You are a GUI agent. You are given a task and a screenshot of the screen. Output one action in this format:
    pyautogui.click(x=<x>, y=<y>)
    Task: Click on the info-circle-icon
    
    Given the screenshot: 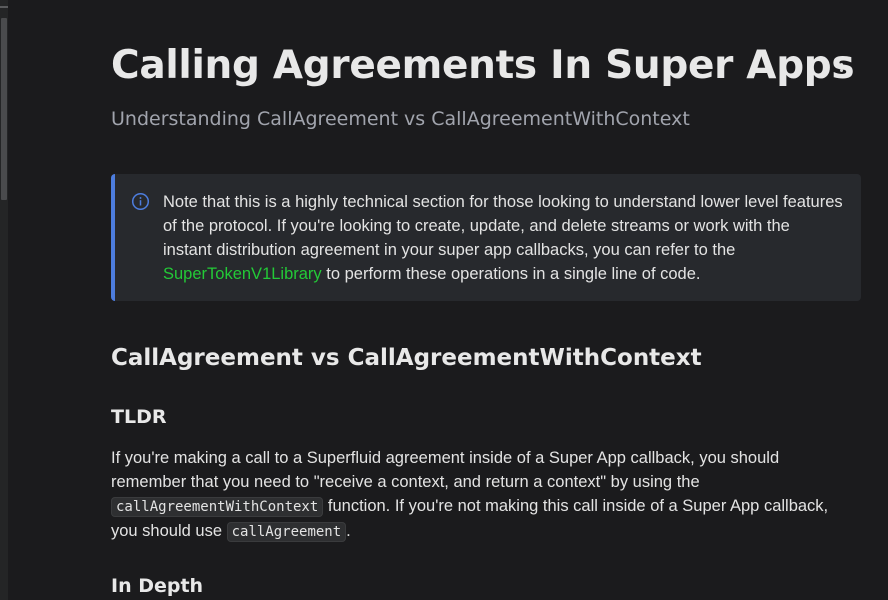 What is the action you would take?
    pyautogui.click(x=140, y=201)
    